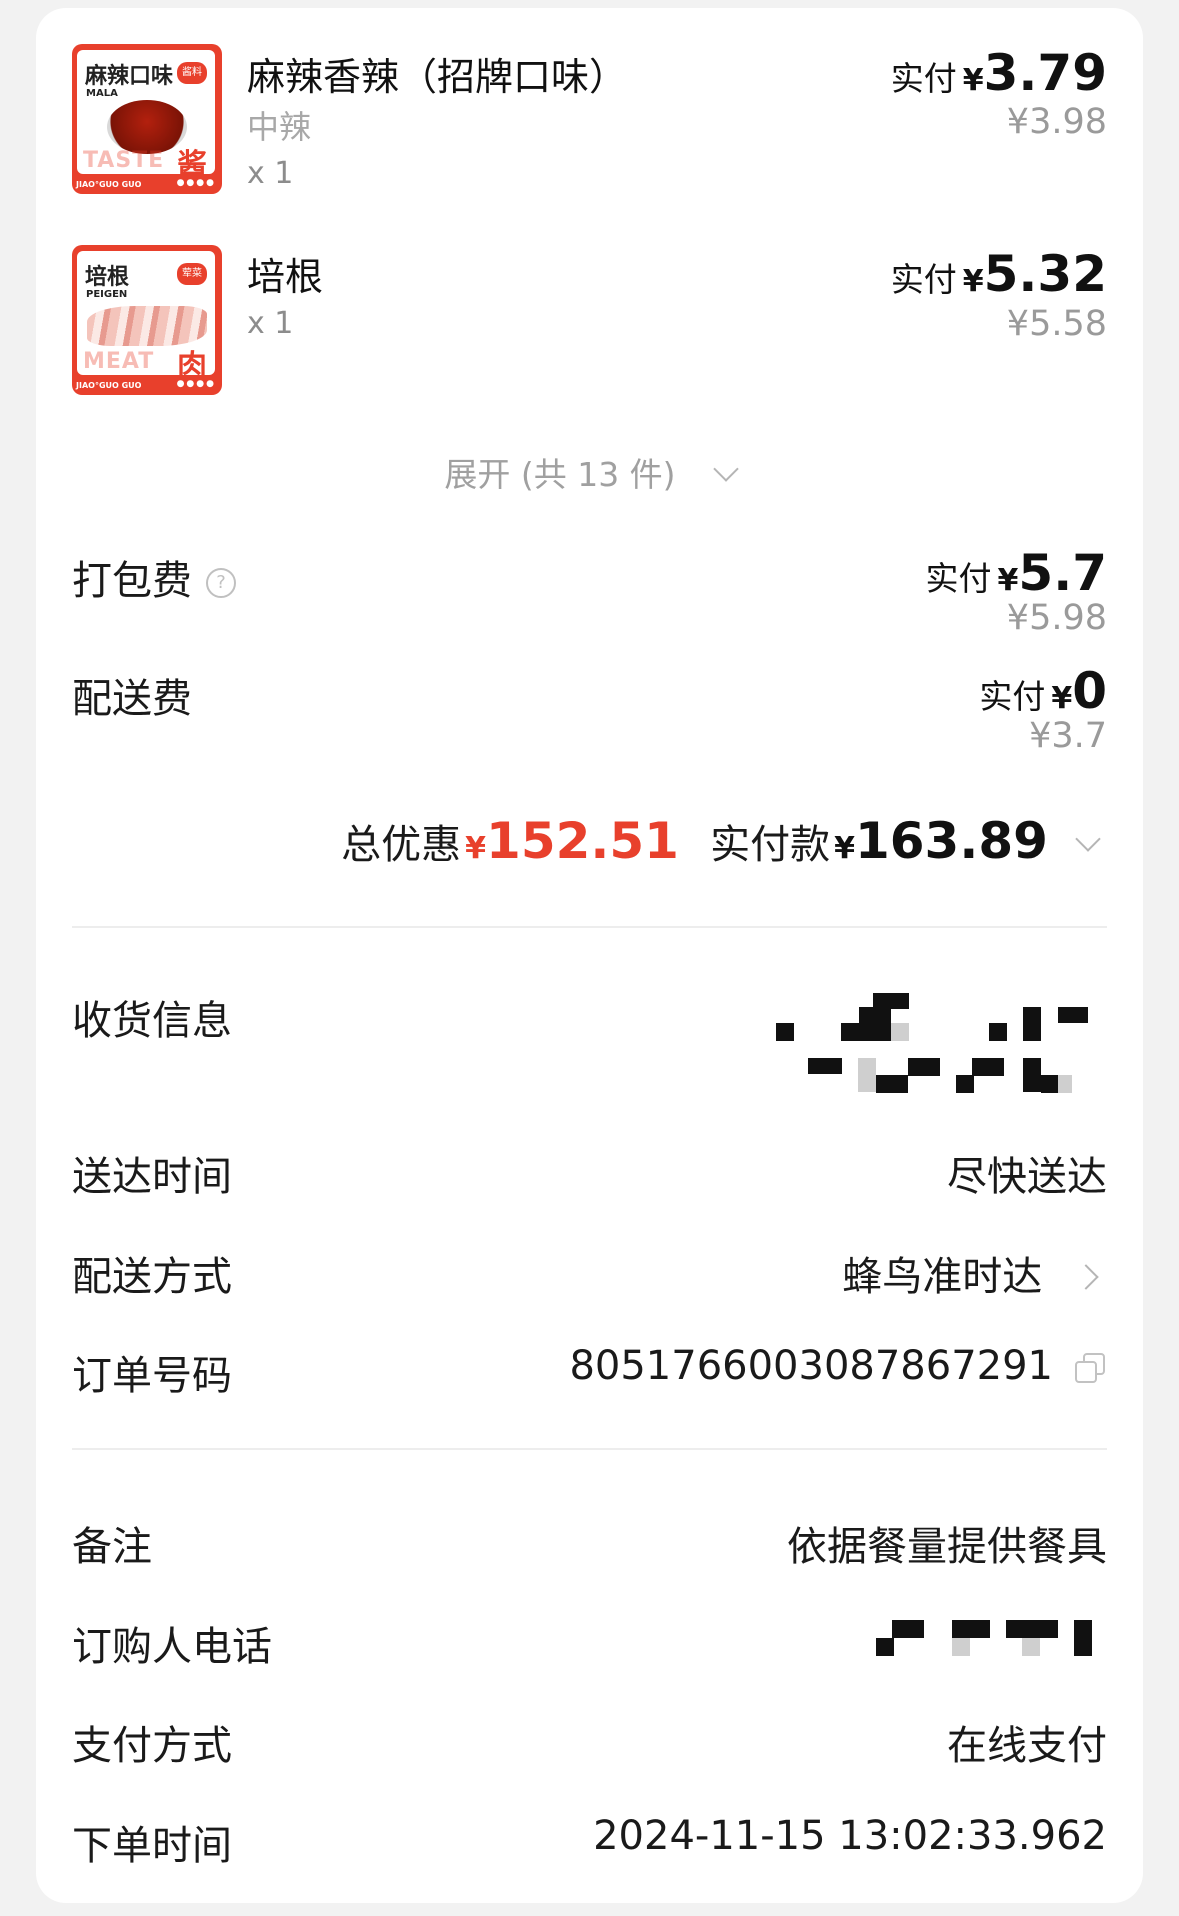 The height and width of the screenshot is (1916, 1179). Describe the element at coordinates (811, 1366) in the screenshot. I see `order-number-value: 8051766003087867291` at that location.